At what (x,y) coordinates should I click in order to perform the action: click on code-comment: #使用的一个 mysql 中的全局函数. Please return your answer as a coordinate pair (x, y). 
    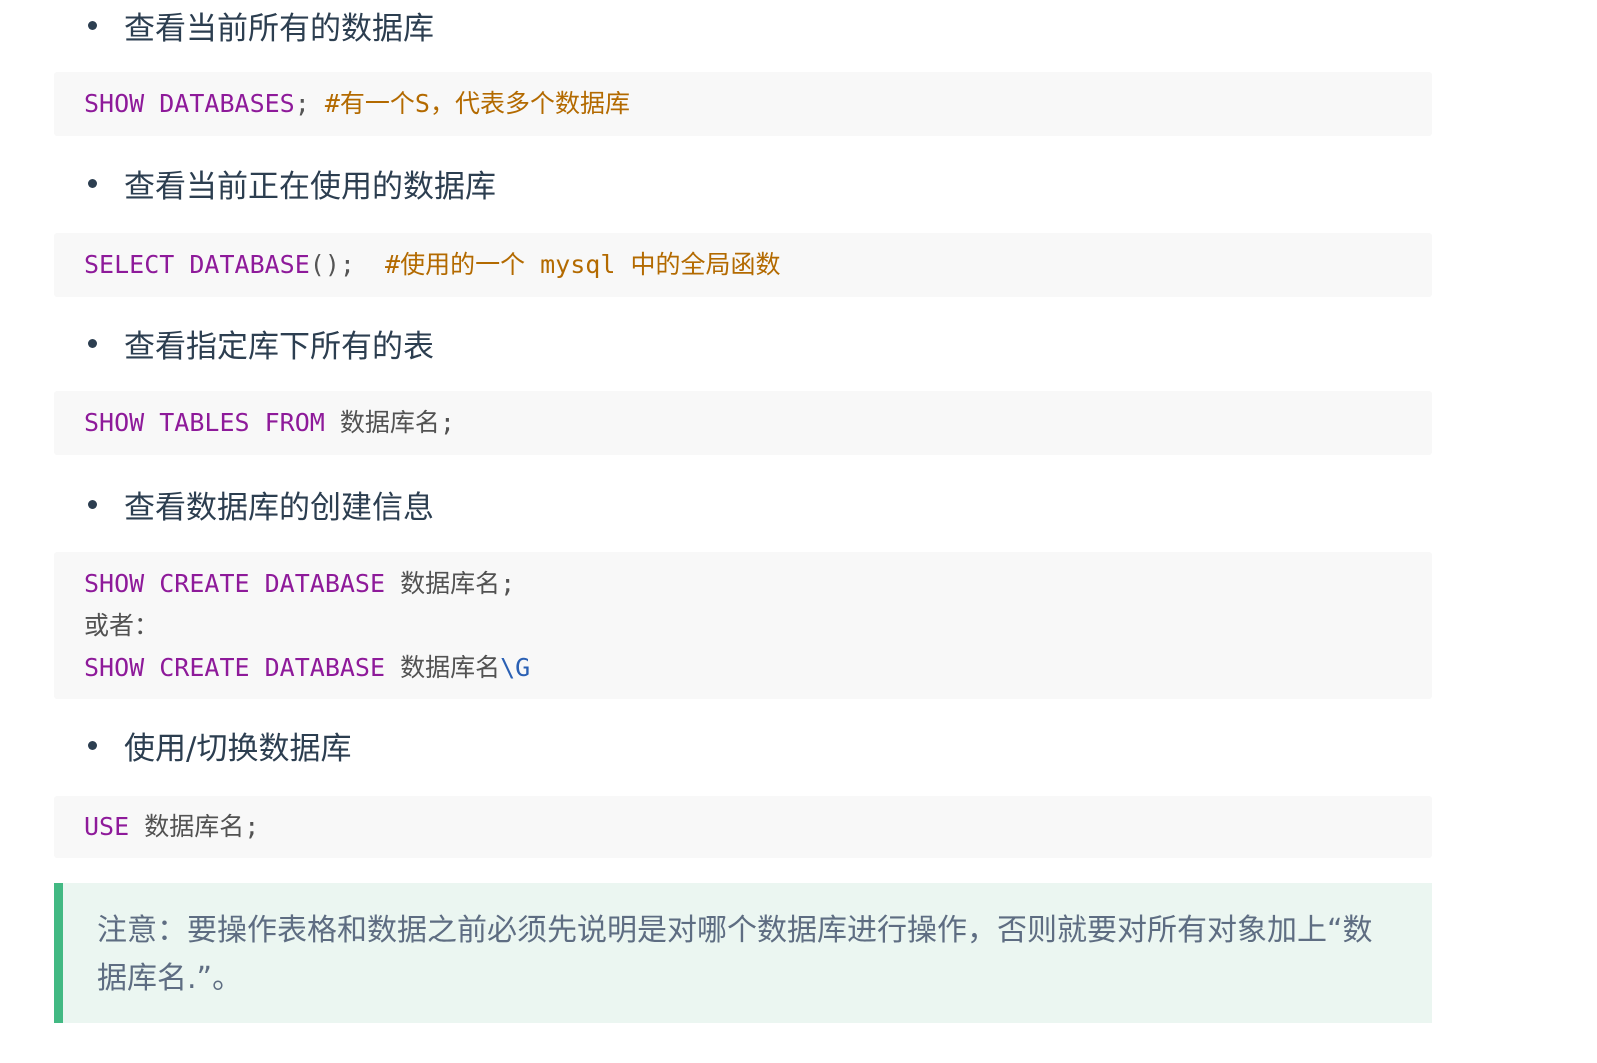
    Looking at the image, I should click on (583, 264).